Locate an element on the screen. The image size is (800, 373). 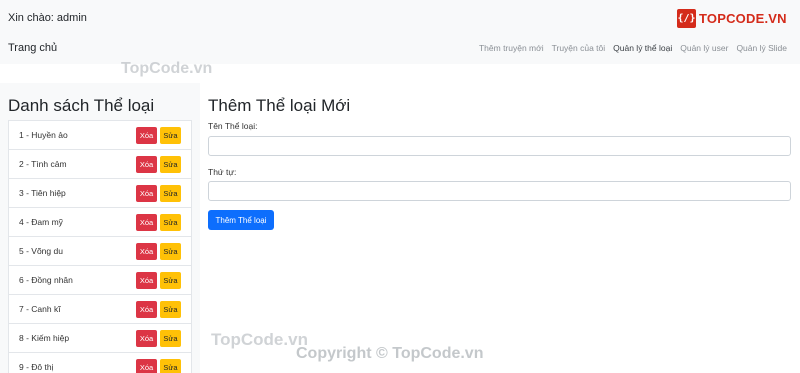
category-label: 4 - Đam mỹ is located at coordinates (41, 222).